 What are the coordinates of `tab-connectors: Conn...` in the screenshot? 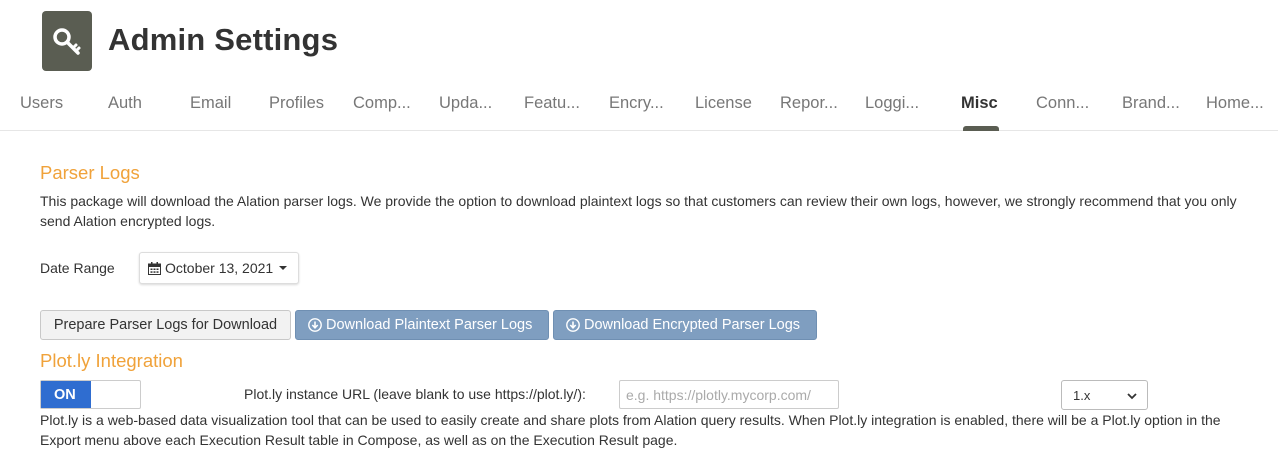 It's located at (1062, 103).